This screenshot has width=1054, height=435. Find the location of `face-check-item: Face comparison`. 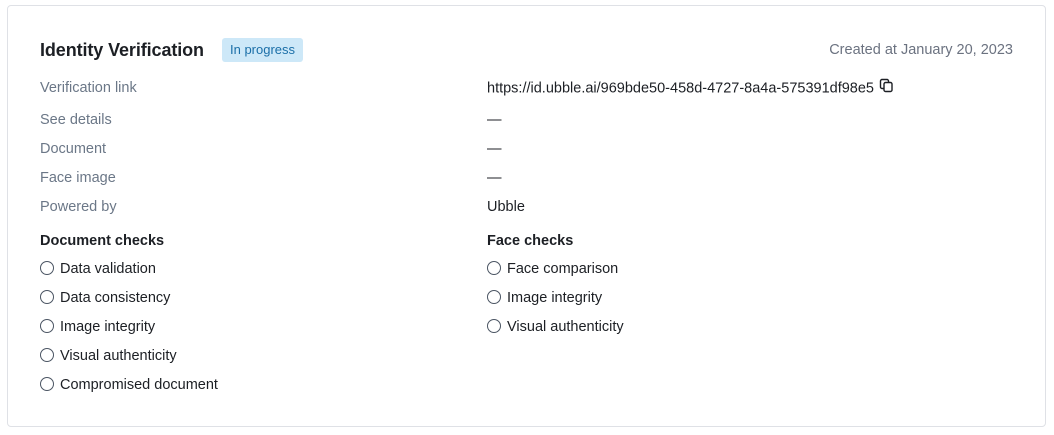

face-check-item: Face comparison is located at coordinates (553, 270).